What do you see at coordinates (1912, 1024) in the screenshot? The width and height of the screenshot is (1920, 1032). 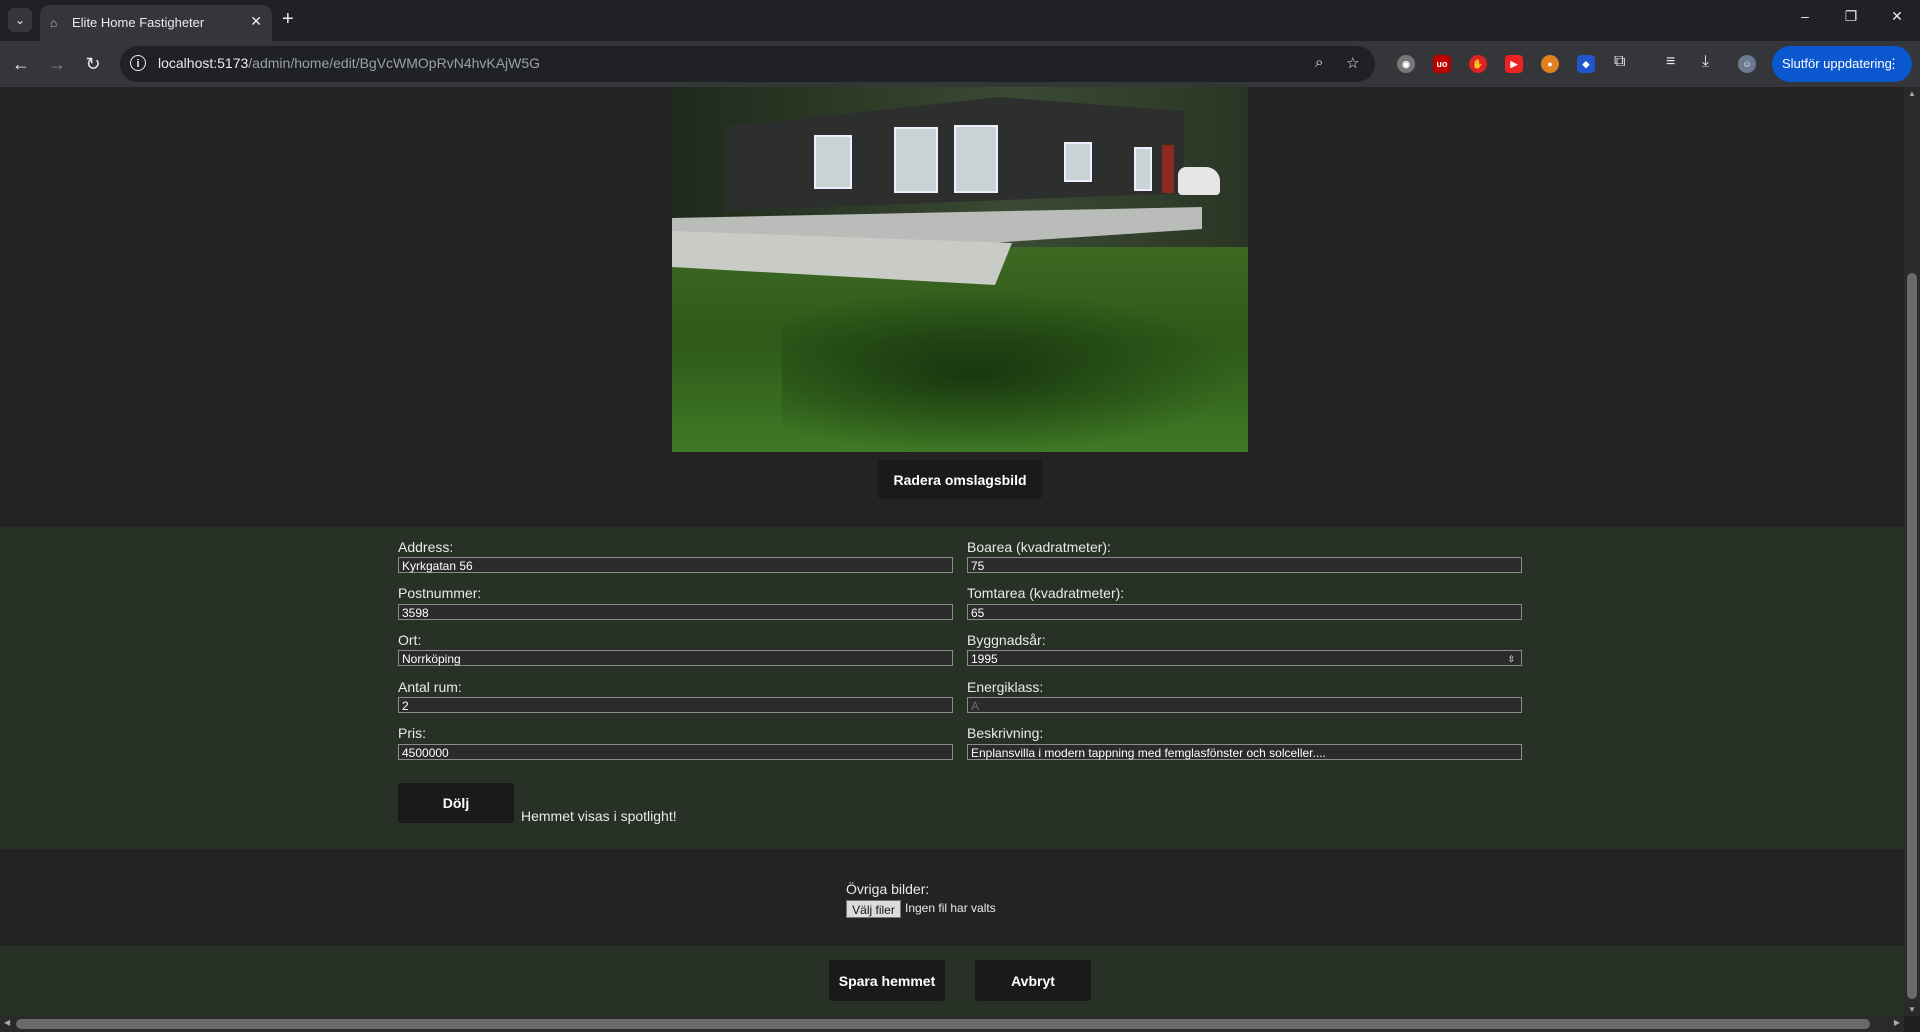 I see `scrollbar-corner` at bounding box center [1912, 1024].